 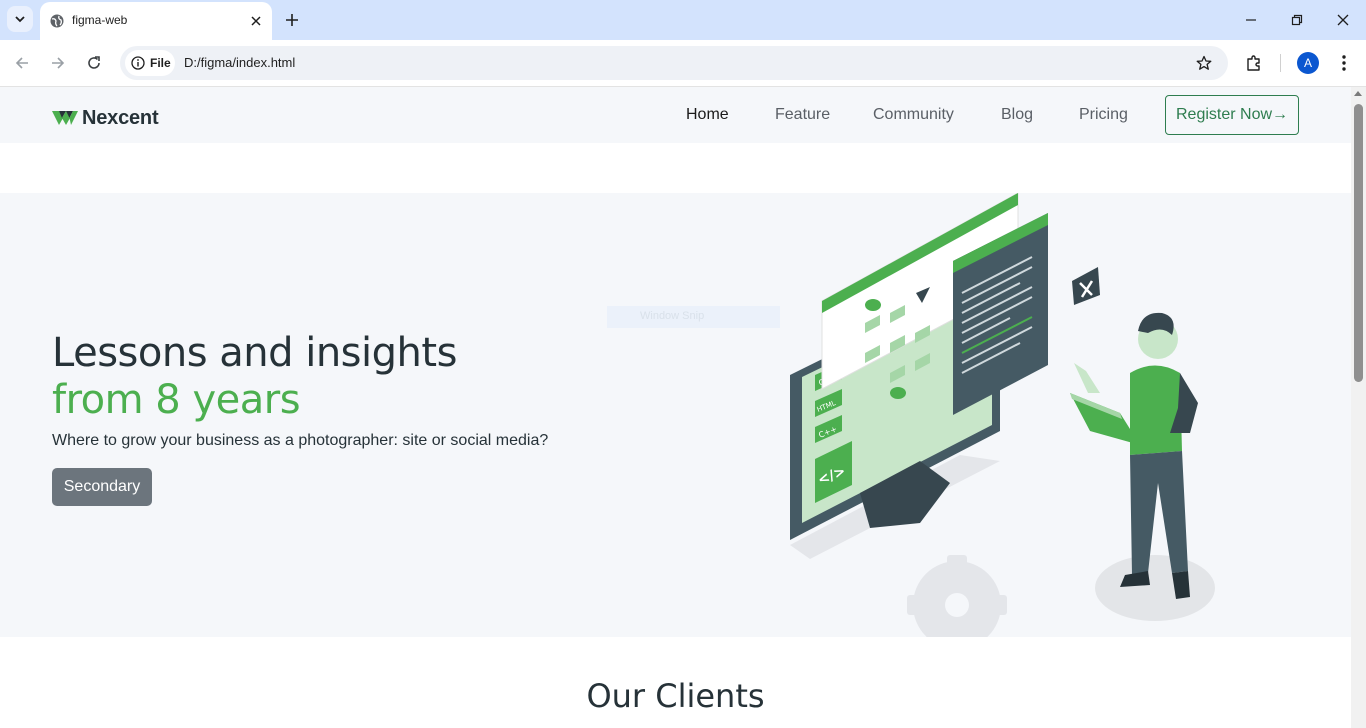 I want to click on minimize-icon, so click(x=1251, y=20).